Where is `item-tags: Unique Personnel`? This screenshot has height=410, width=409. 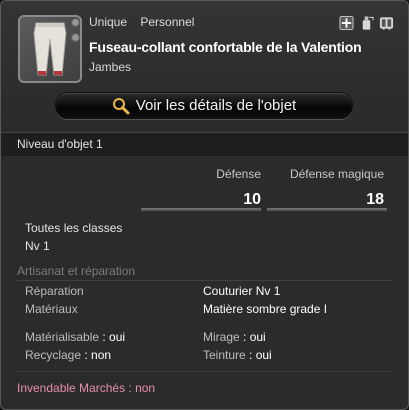
item-tags: Unique Personnel is located at coordinates (146, 22).